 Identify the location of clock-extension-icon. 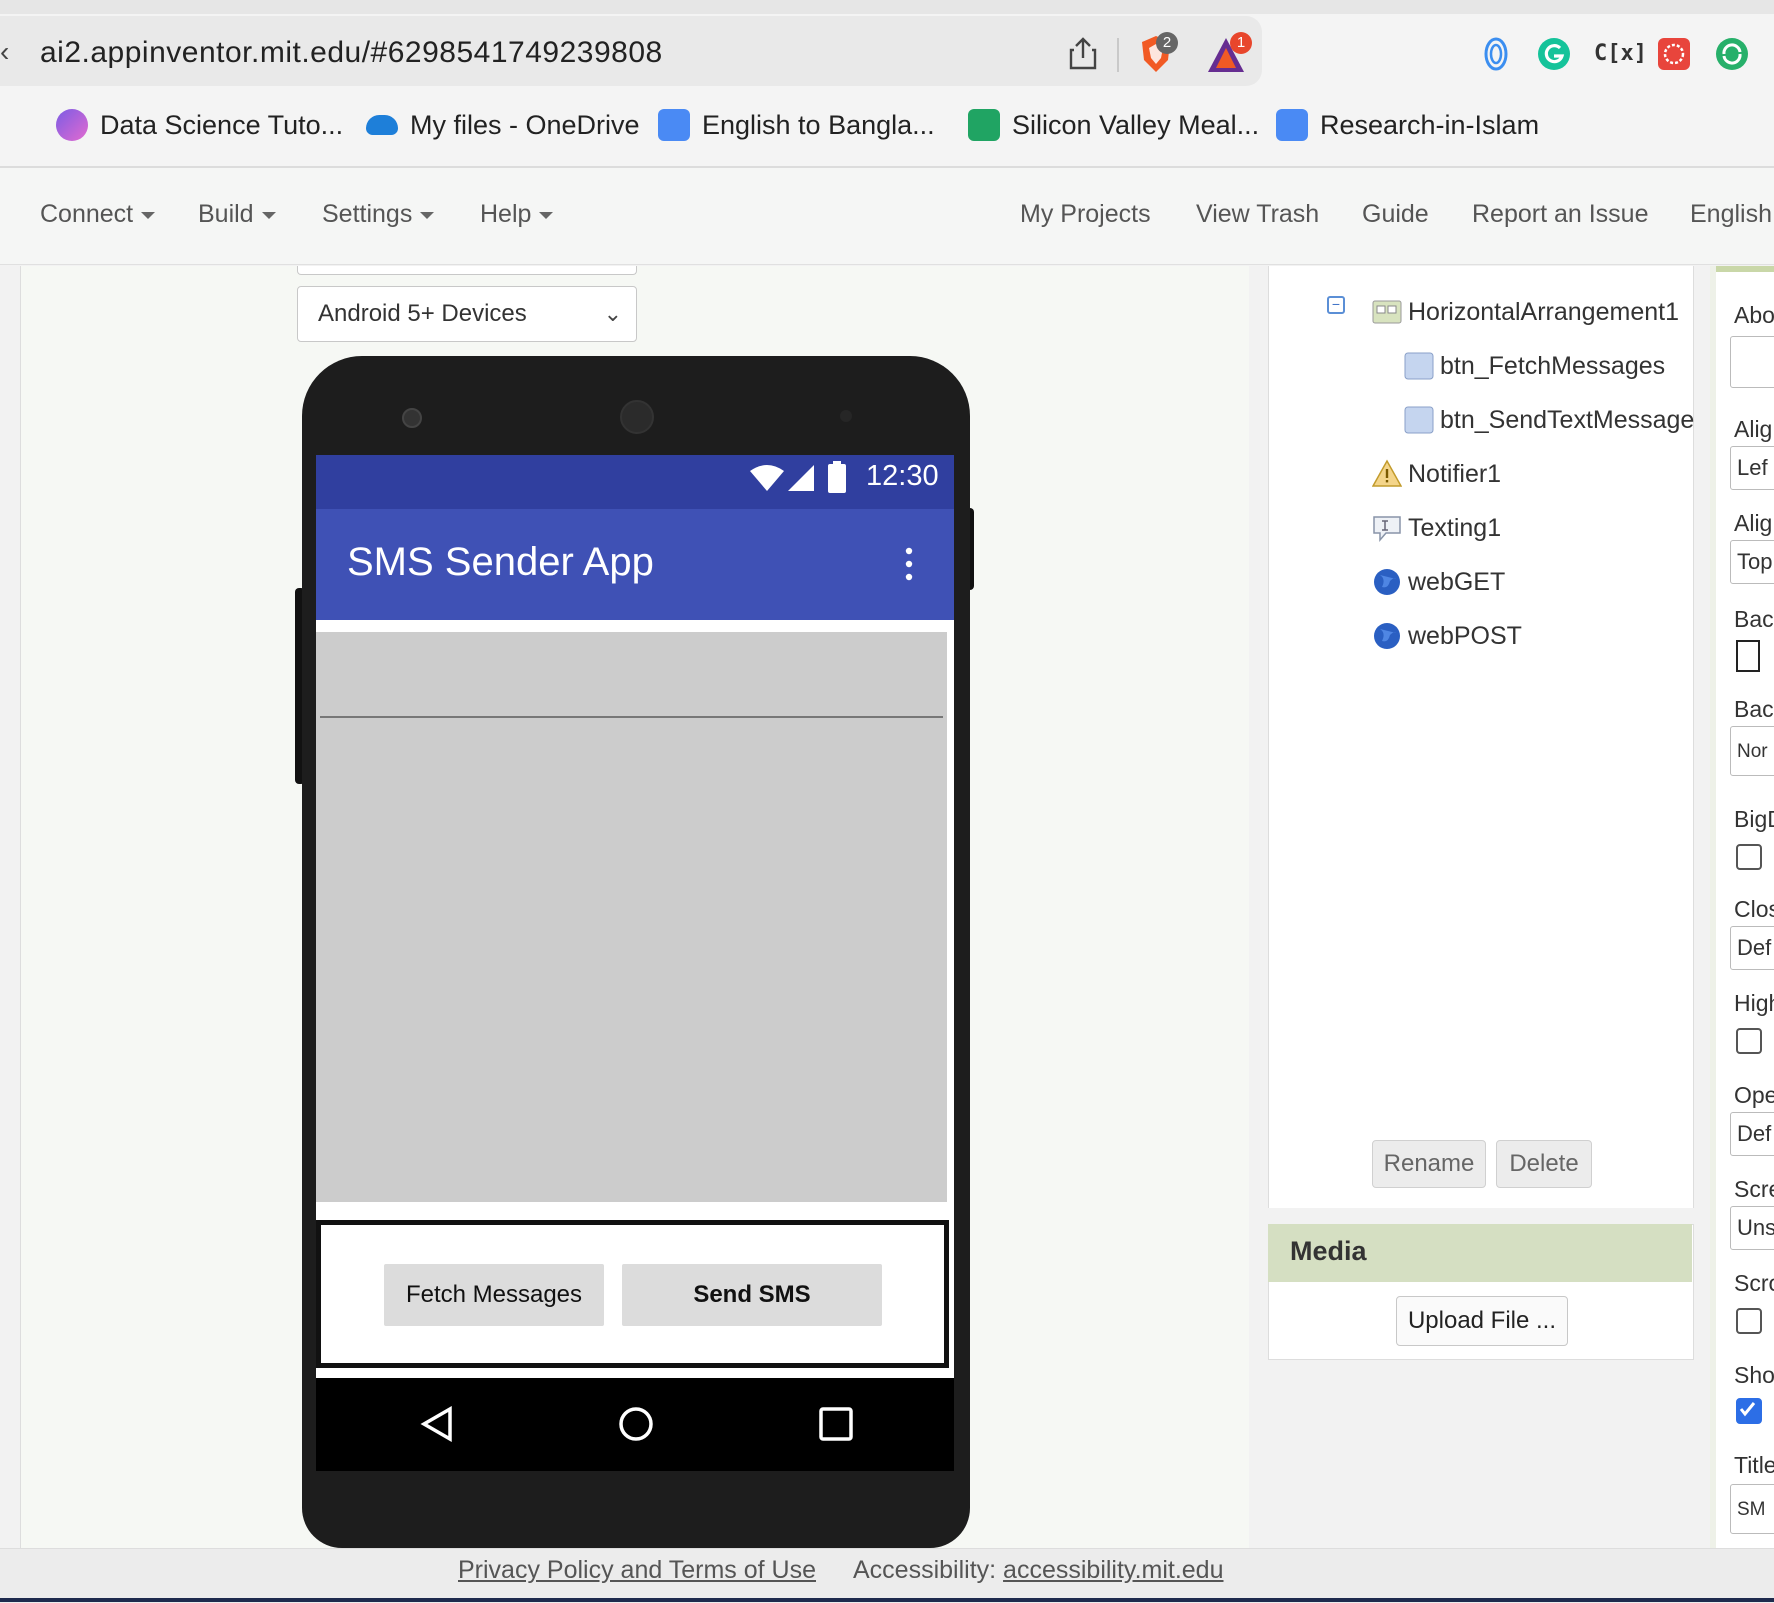
(1674, 54).